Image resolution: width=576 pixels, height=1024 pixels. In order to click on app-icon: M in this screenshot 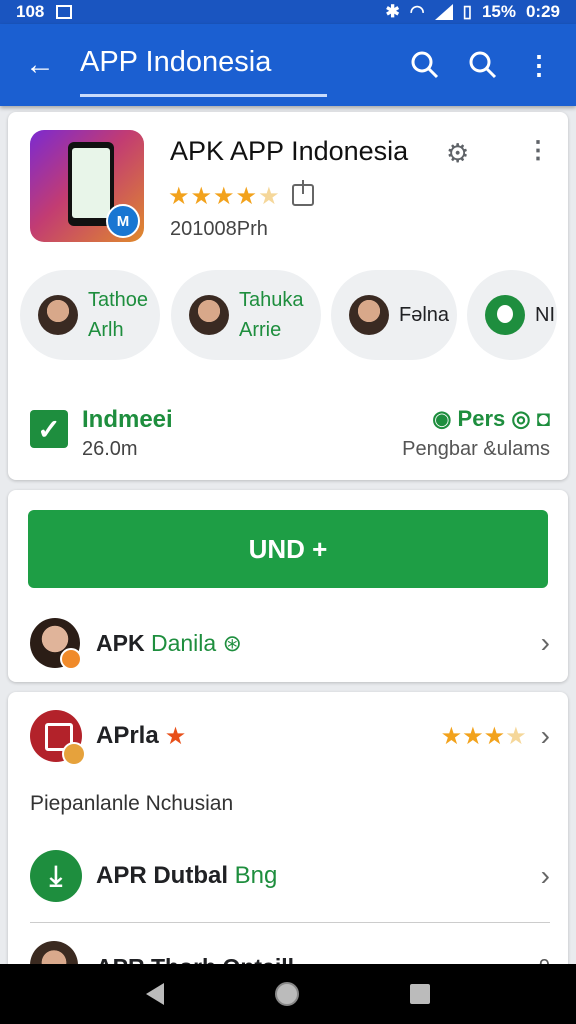, I will do `click(87, 186)`.